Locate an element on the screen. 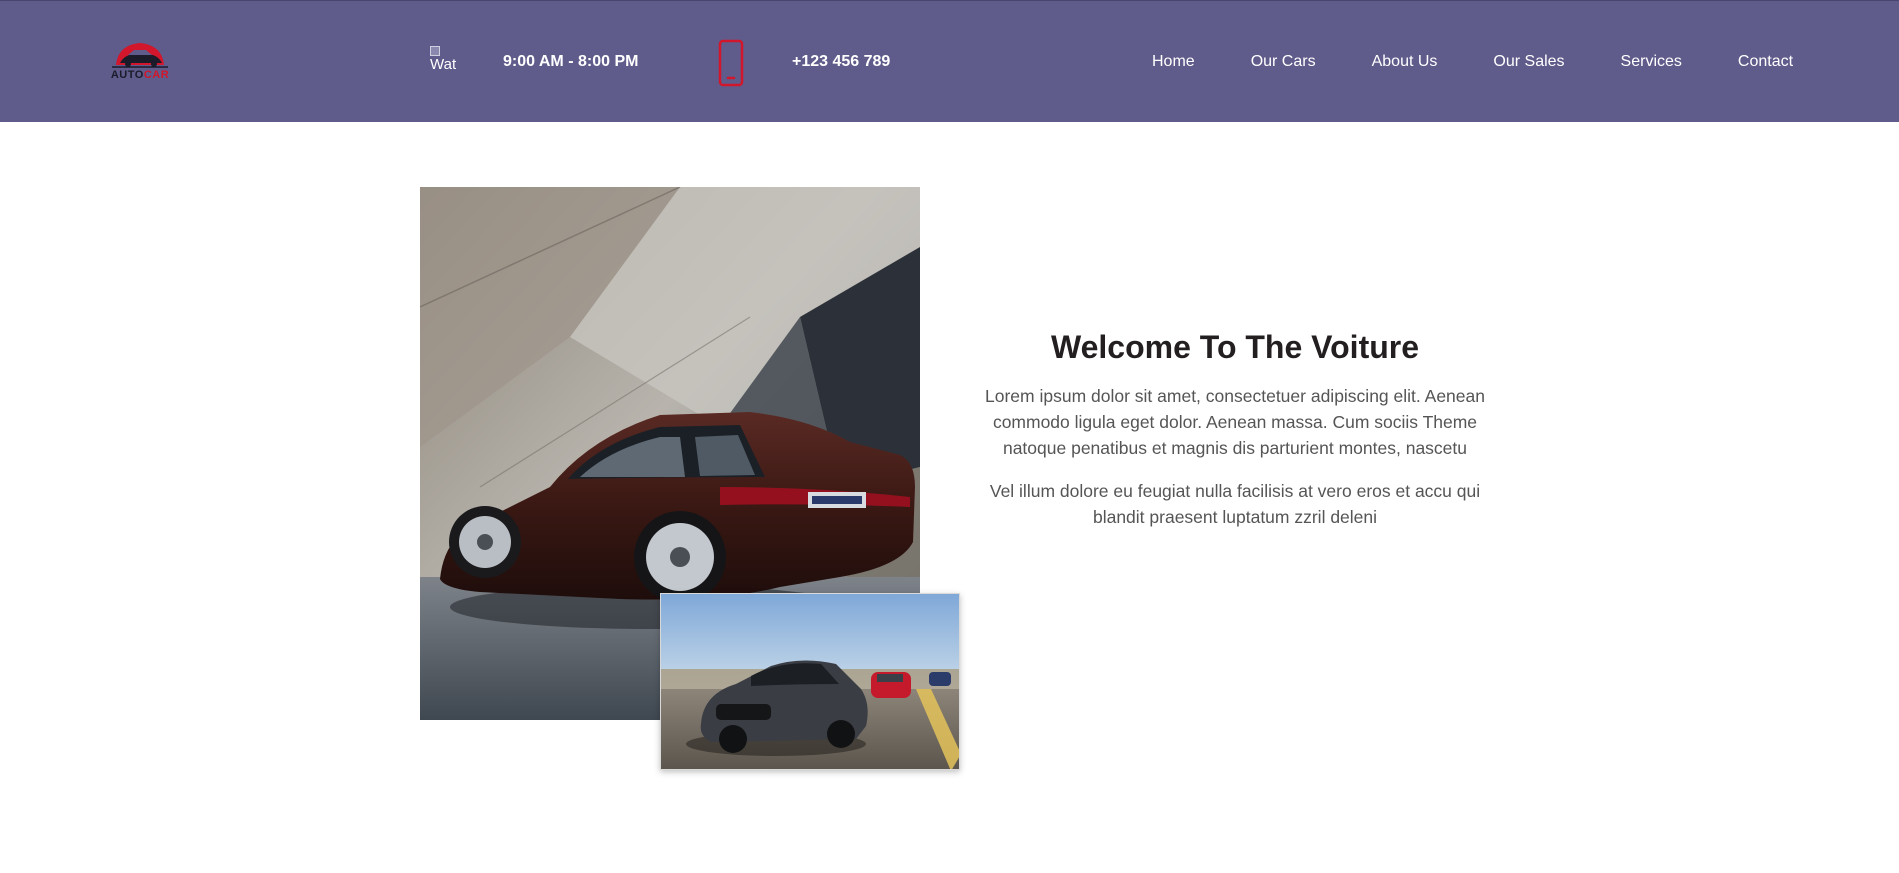 This screenshot has height=873, width=1899. mobile-phone-icon is located at coordinates (731, 63).